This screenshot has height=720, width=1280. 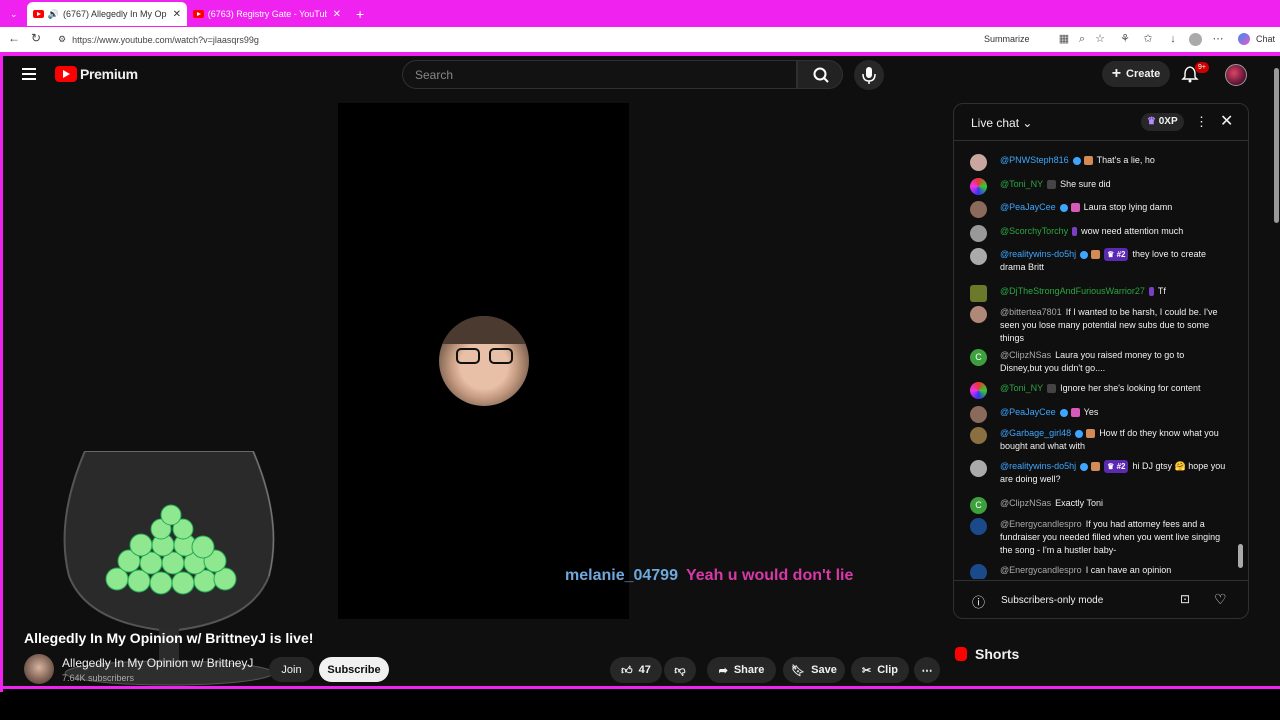 I want to click on close-chat-icon: ✕, so click(x=1226, y=121).